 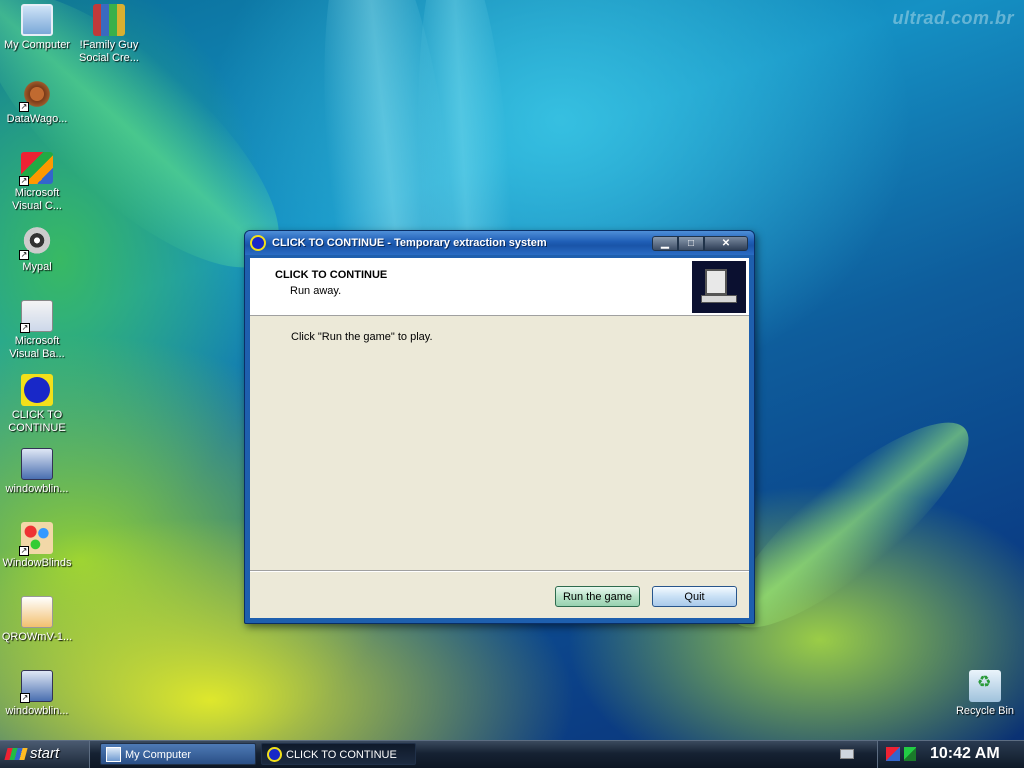 I want to click on header-title: CLICK TO CONTINUE, so click(x=331, y=275).